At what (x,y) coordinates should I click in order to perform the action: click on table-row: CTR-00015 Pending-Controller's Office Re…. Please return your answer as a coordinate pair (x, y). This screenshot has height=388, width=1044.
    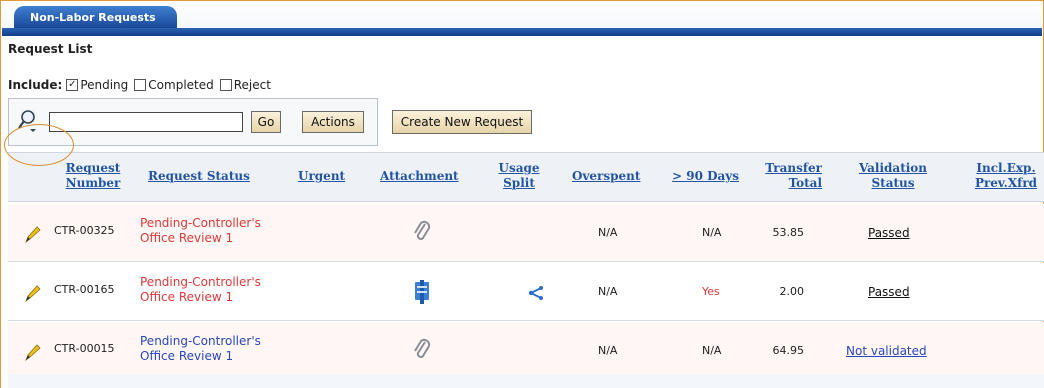
    Looking at the image, I should click on (526, 351).